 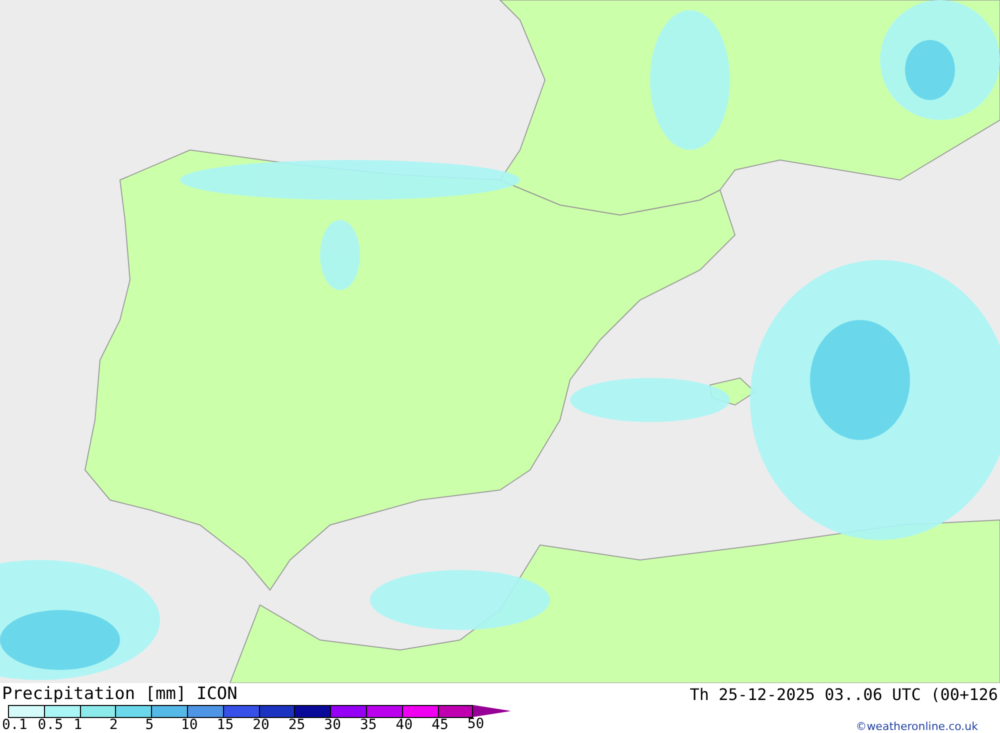 What do you see at coordinates (51, 725) in the screenshot?
I see `legend-label: 0.5` at bounding box center [51, 725].